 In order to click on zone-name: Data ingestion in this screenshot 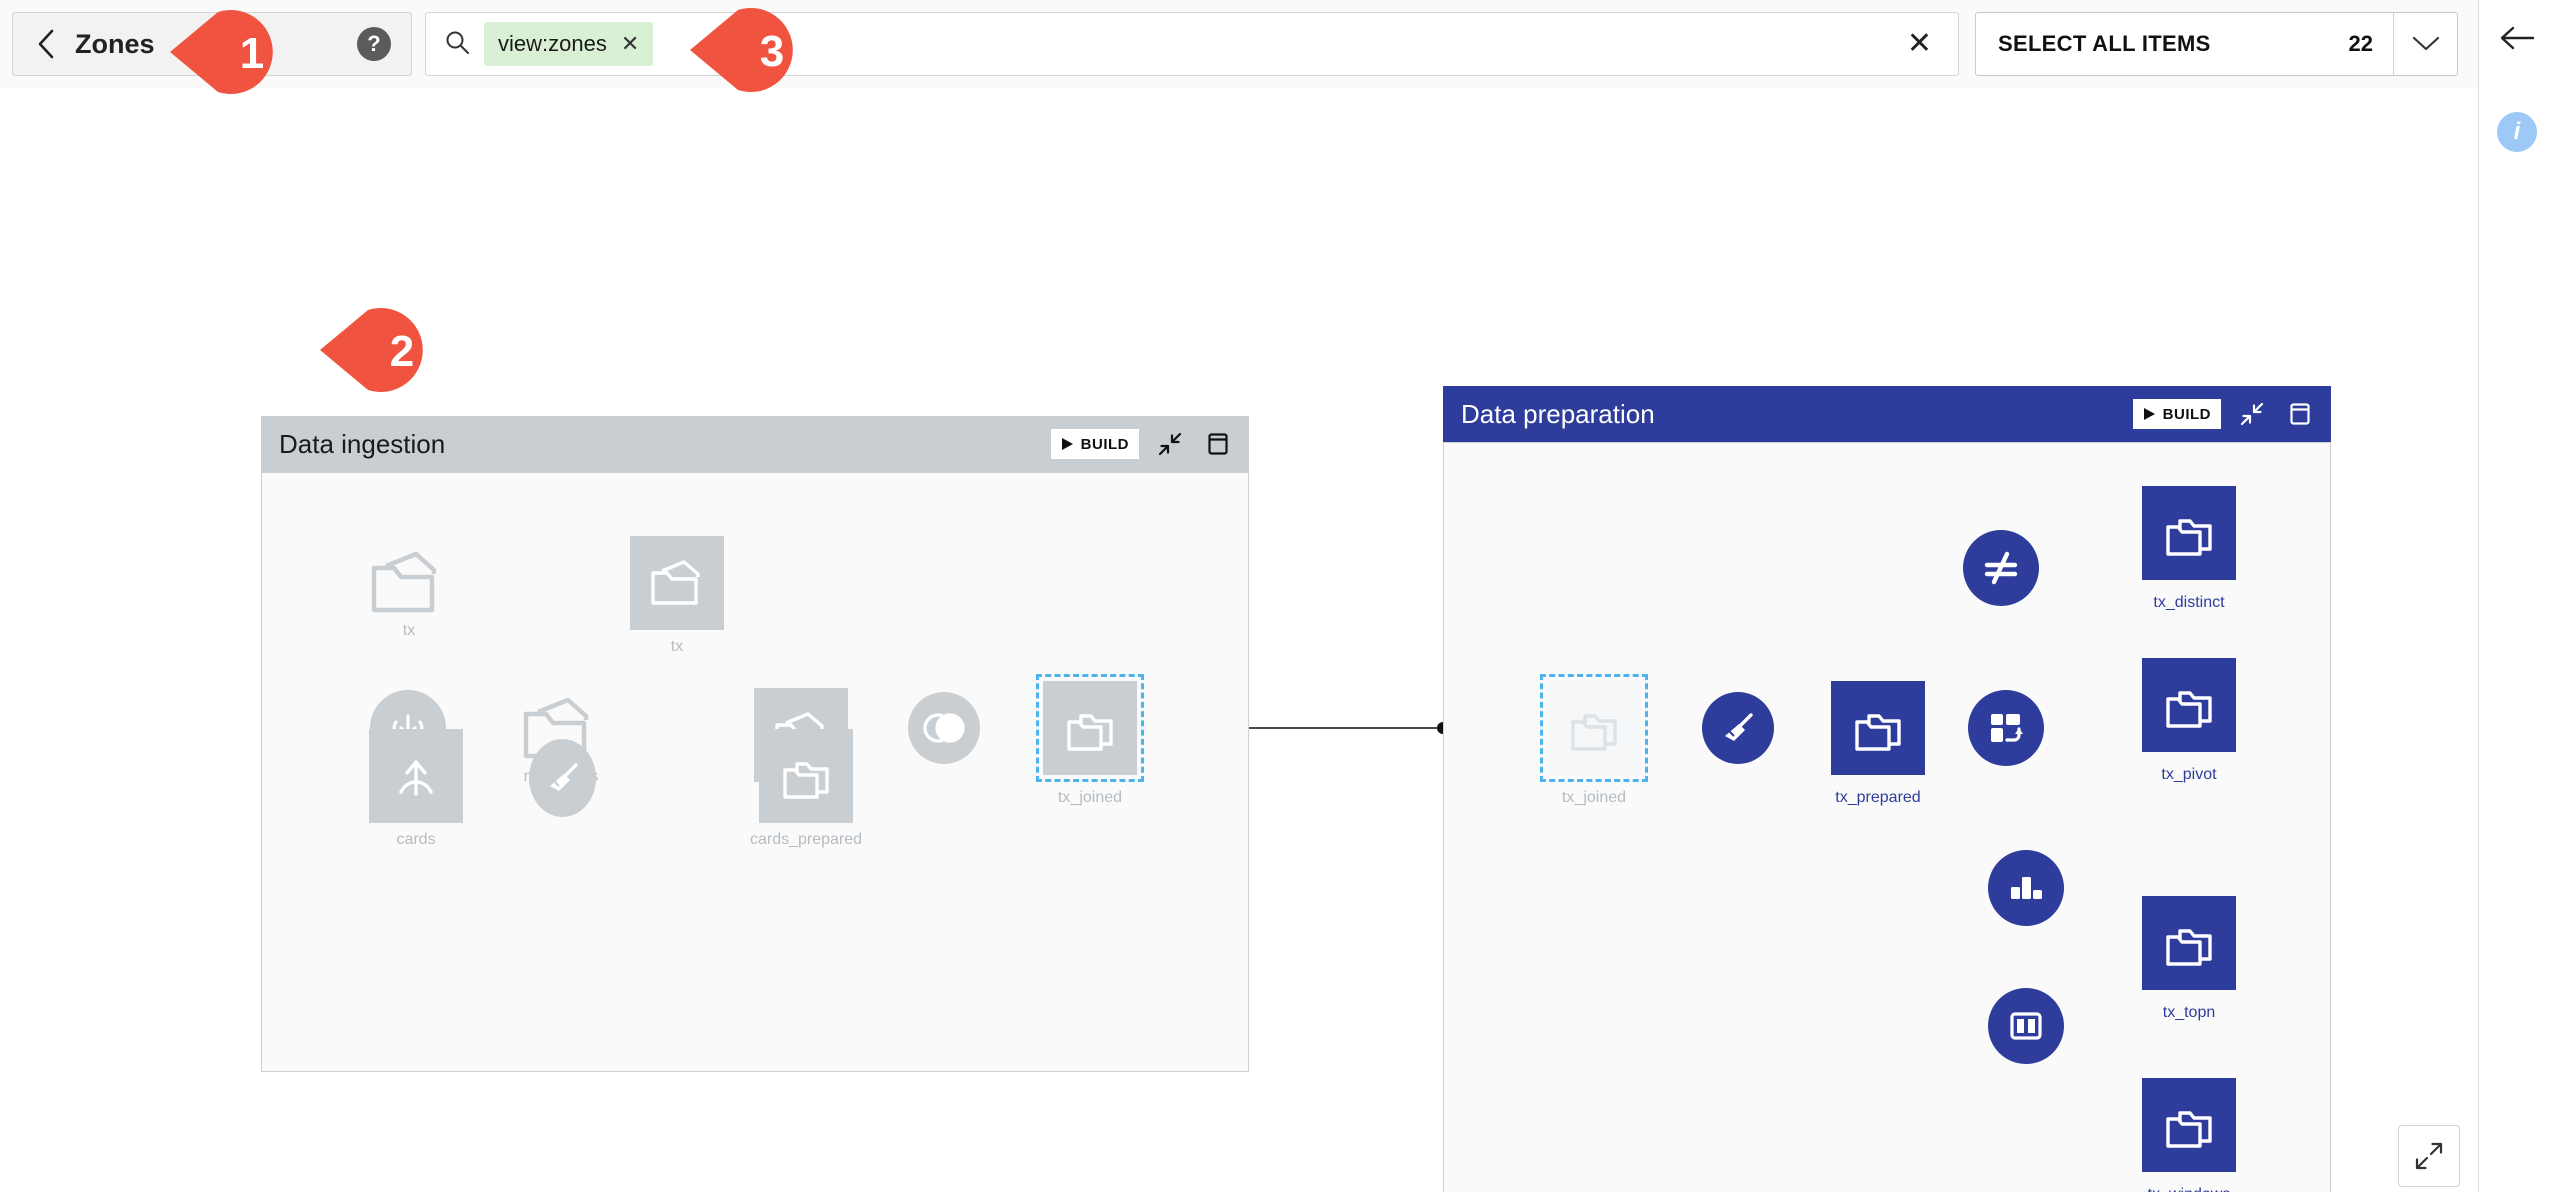, I will do `click(362, 443)`.